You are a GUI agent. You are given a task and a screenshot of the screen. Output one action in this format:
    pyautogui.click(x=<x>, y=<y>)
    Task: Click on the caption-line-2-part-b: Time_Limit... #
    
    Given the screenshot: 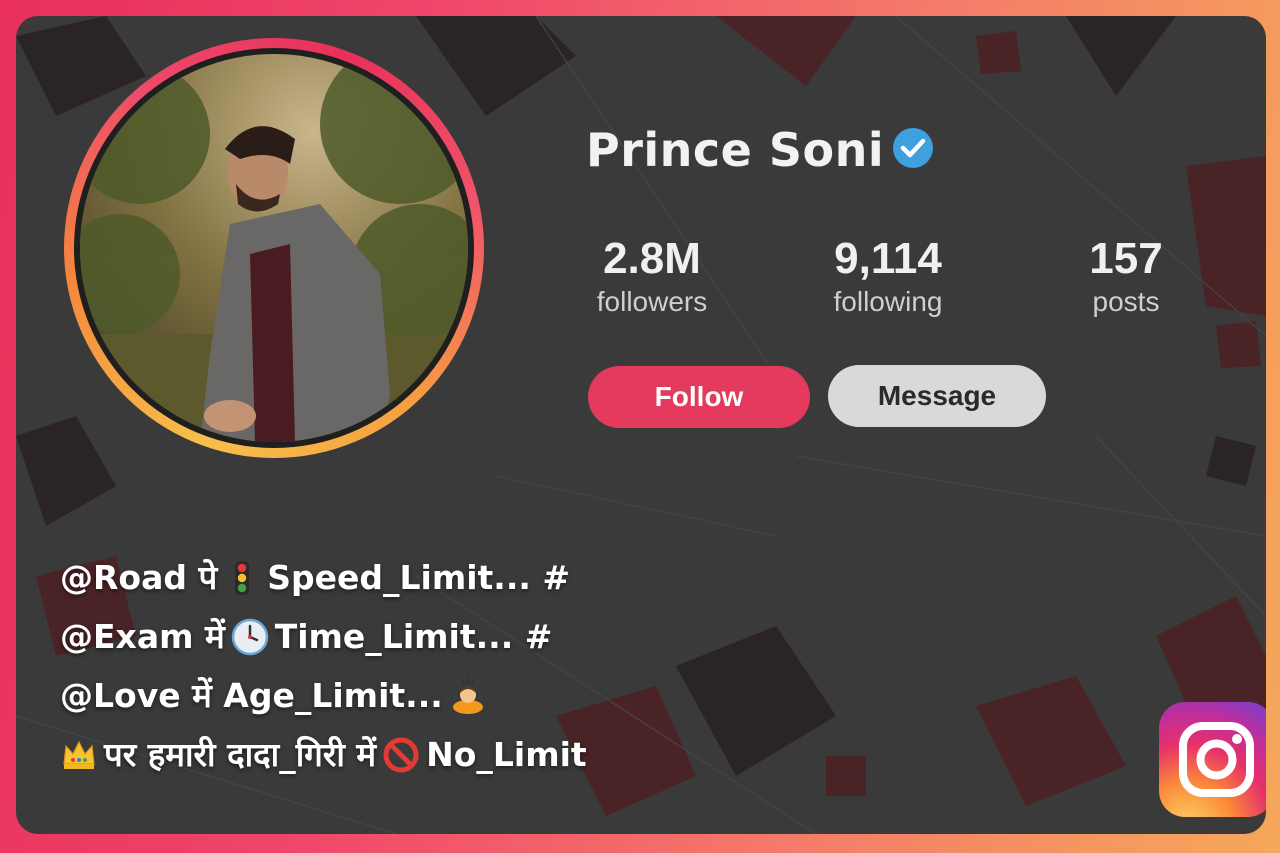 What is the action you would take?
    pyautogui.click(x=413, y=636)
    